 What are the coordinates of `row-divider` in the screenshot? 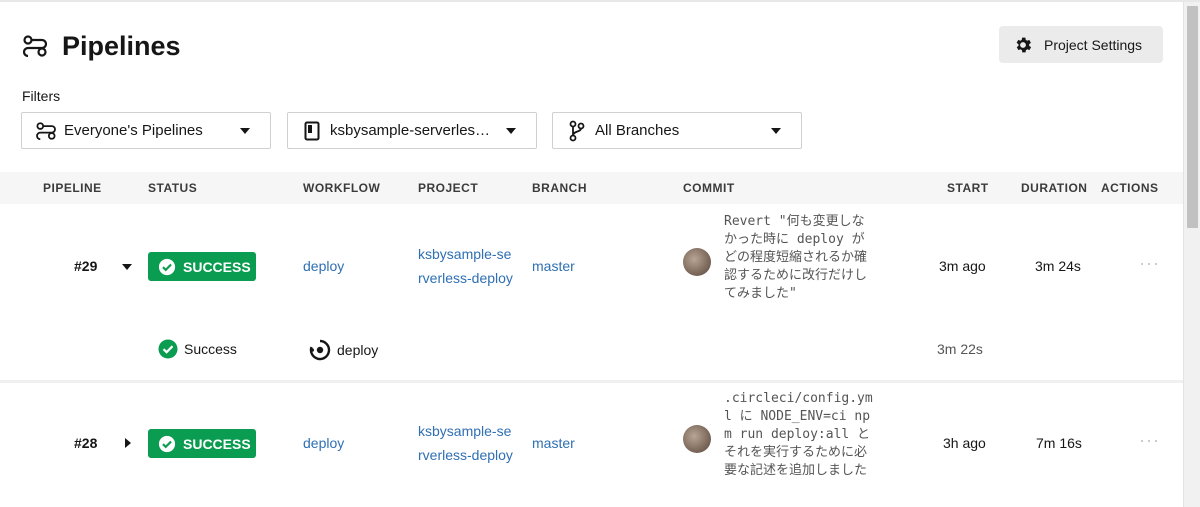 It's located at (591, 381).